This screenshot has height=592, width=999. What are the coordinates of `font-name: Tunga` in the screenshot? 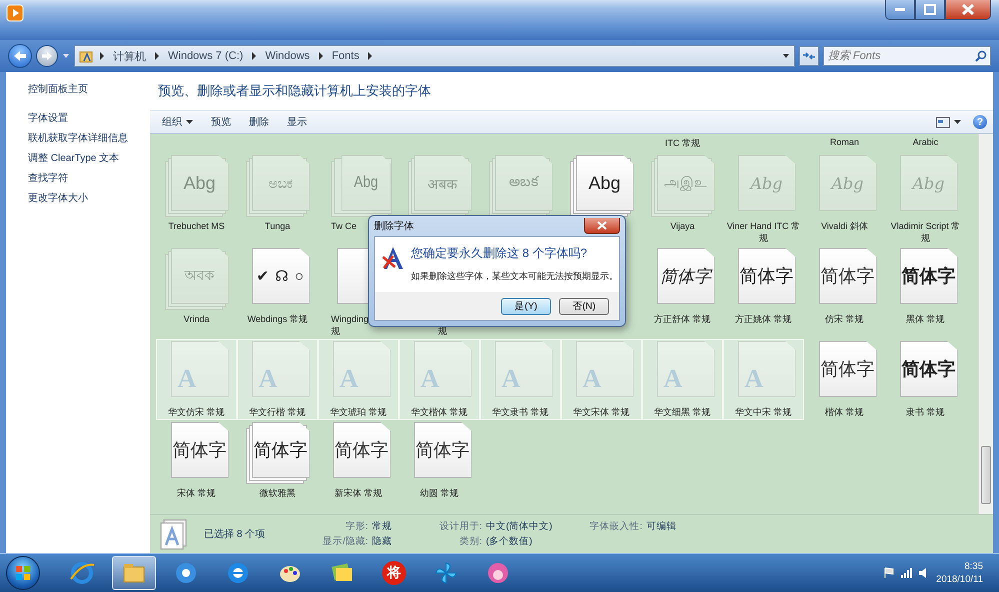 It's located at (277, 226).